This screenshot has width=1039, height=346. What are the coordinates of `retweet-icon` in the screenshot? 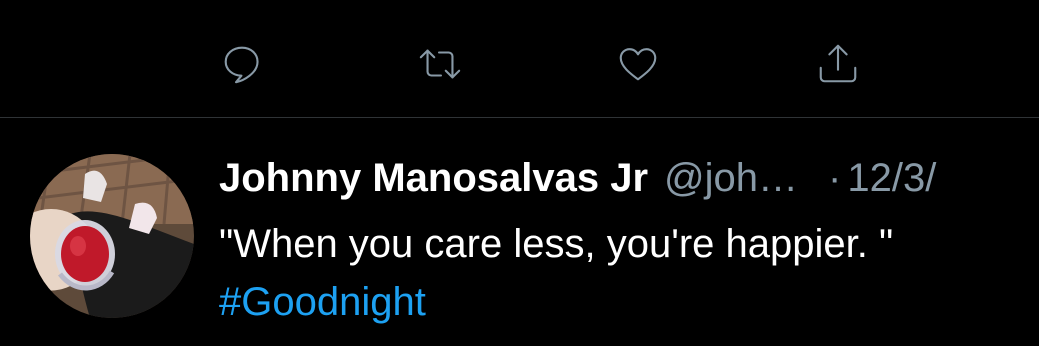 It's located at (440, 64).